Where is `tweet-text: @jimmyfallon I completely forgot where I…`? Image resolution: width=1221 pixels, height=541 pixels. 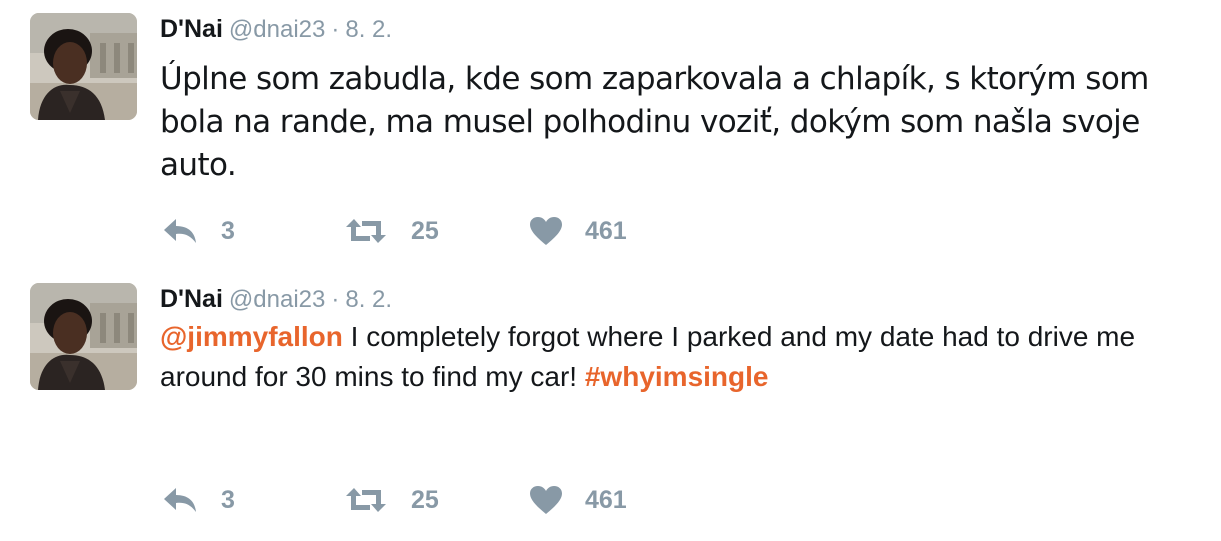 tweet-text: @jimmyfallon I completely forgot where I… is located at coordinates (685, 357).